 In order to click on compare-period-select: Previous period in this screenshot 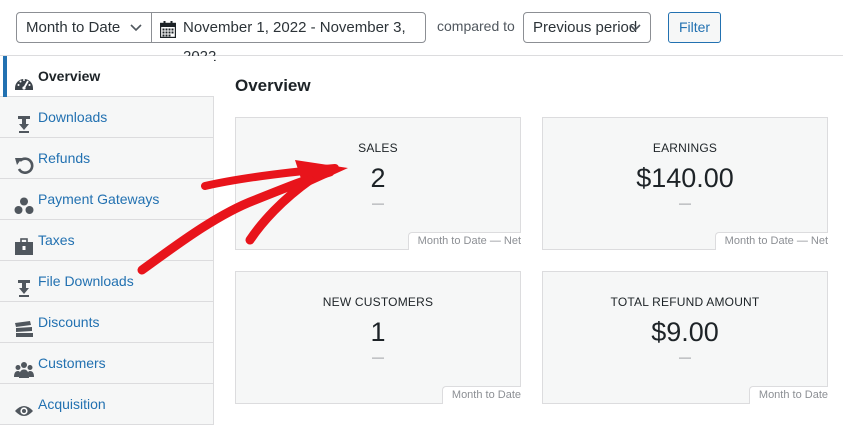, I will do `click(587, 27)`.